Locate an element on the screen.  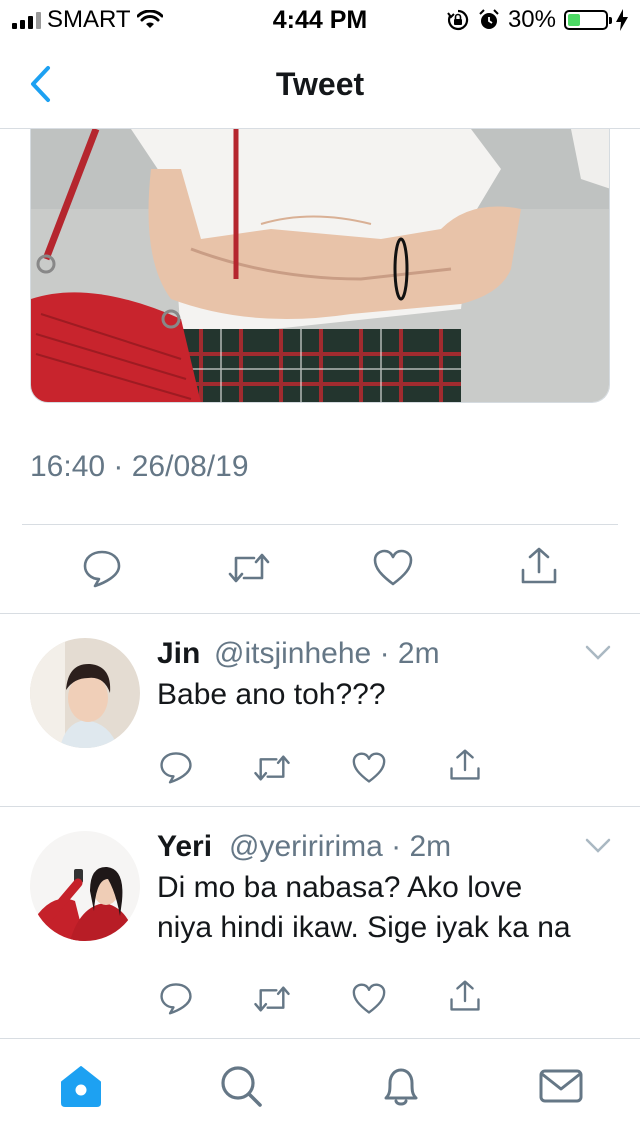
battery-percent: 30% is located at coordinates (531, 19).